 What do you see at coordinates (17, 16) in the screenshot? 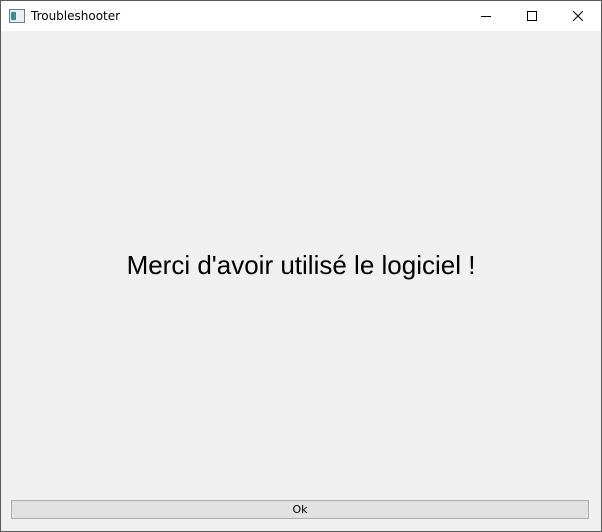
I see `app-window-icon` at bounding box center [17, 16].